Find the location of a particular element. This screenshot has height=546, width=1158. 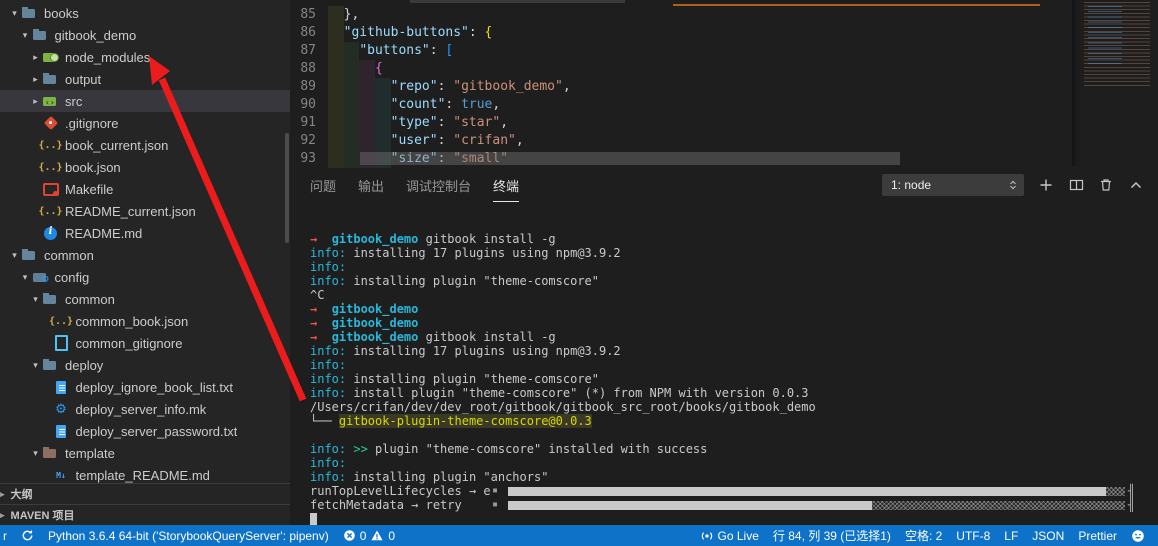

terminal-text: gitbook_demo is located at coordinates (375, 337).